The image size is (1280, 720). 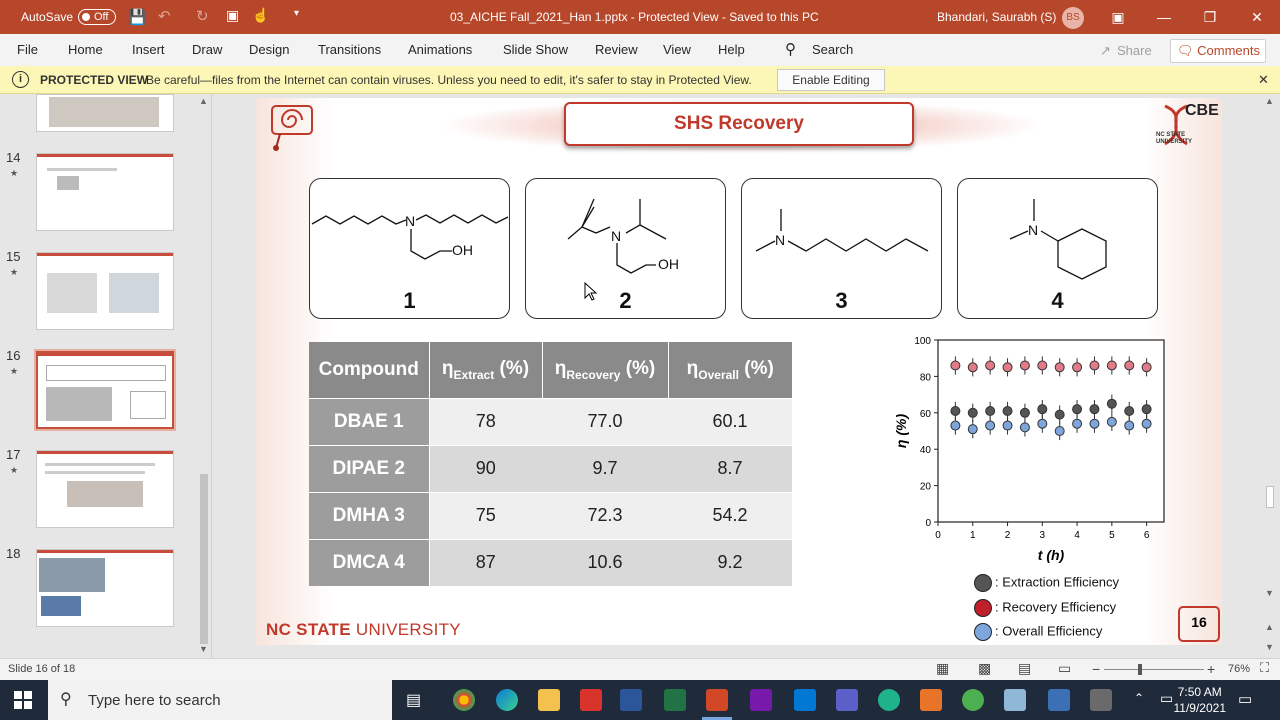 What do you see at coordinates (269, 49) in the screenshot?
I see `tab-design: Design` at bounding box center [269, 49].